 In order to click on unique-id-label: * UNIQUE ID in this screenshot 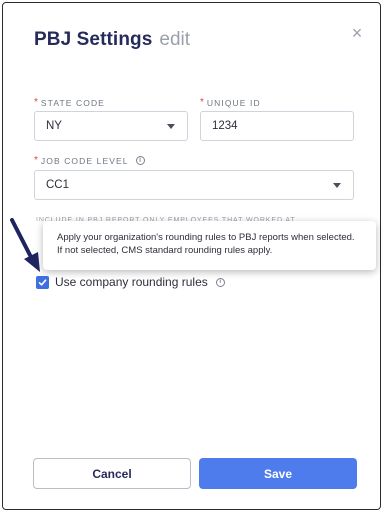, I will do `click(230, 102)`.